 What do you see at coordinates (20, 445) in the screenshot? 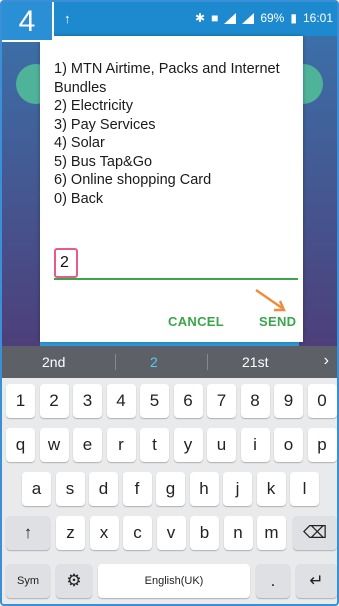
I see `key-q: q` at bounding box center [20, 445].